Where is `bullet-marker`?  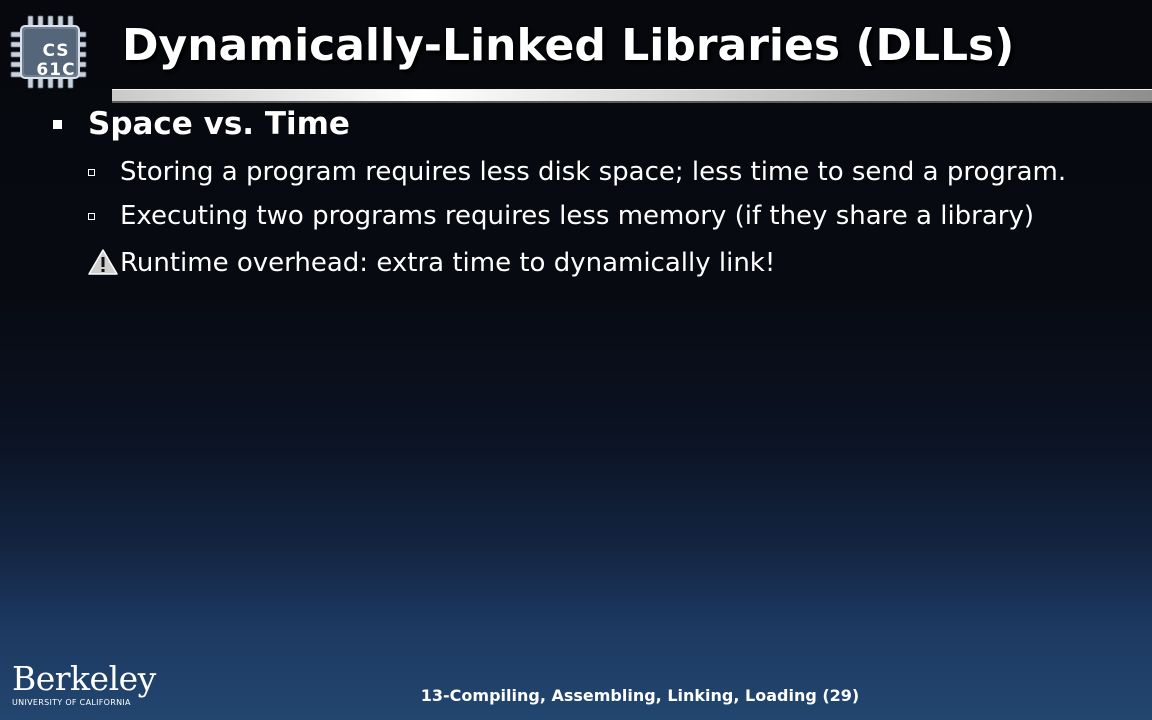 bullet-marker is located at coordinates (57, 124).